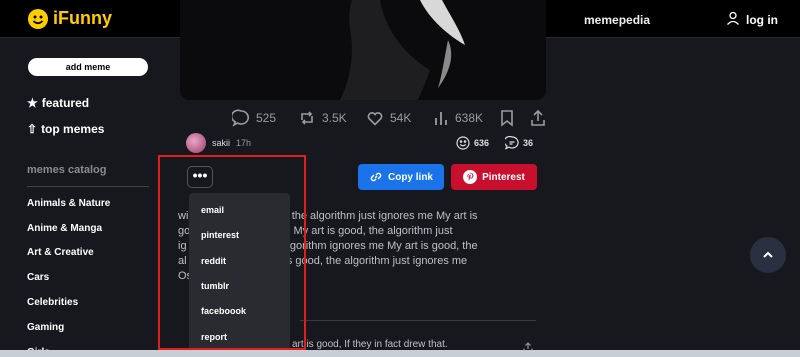  I want to click on bookmark-icon, so click(507, 118).